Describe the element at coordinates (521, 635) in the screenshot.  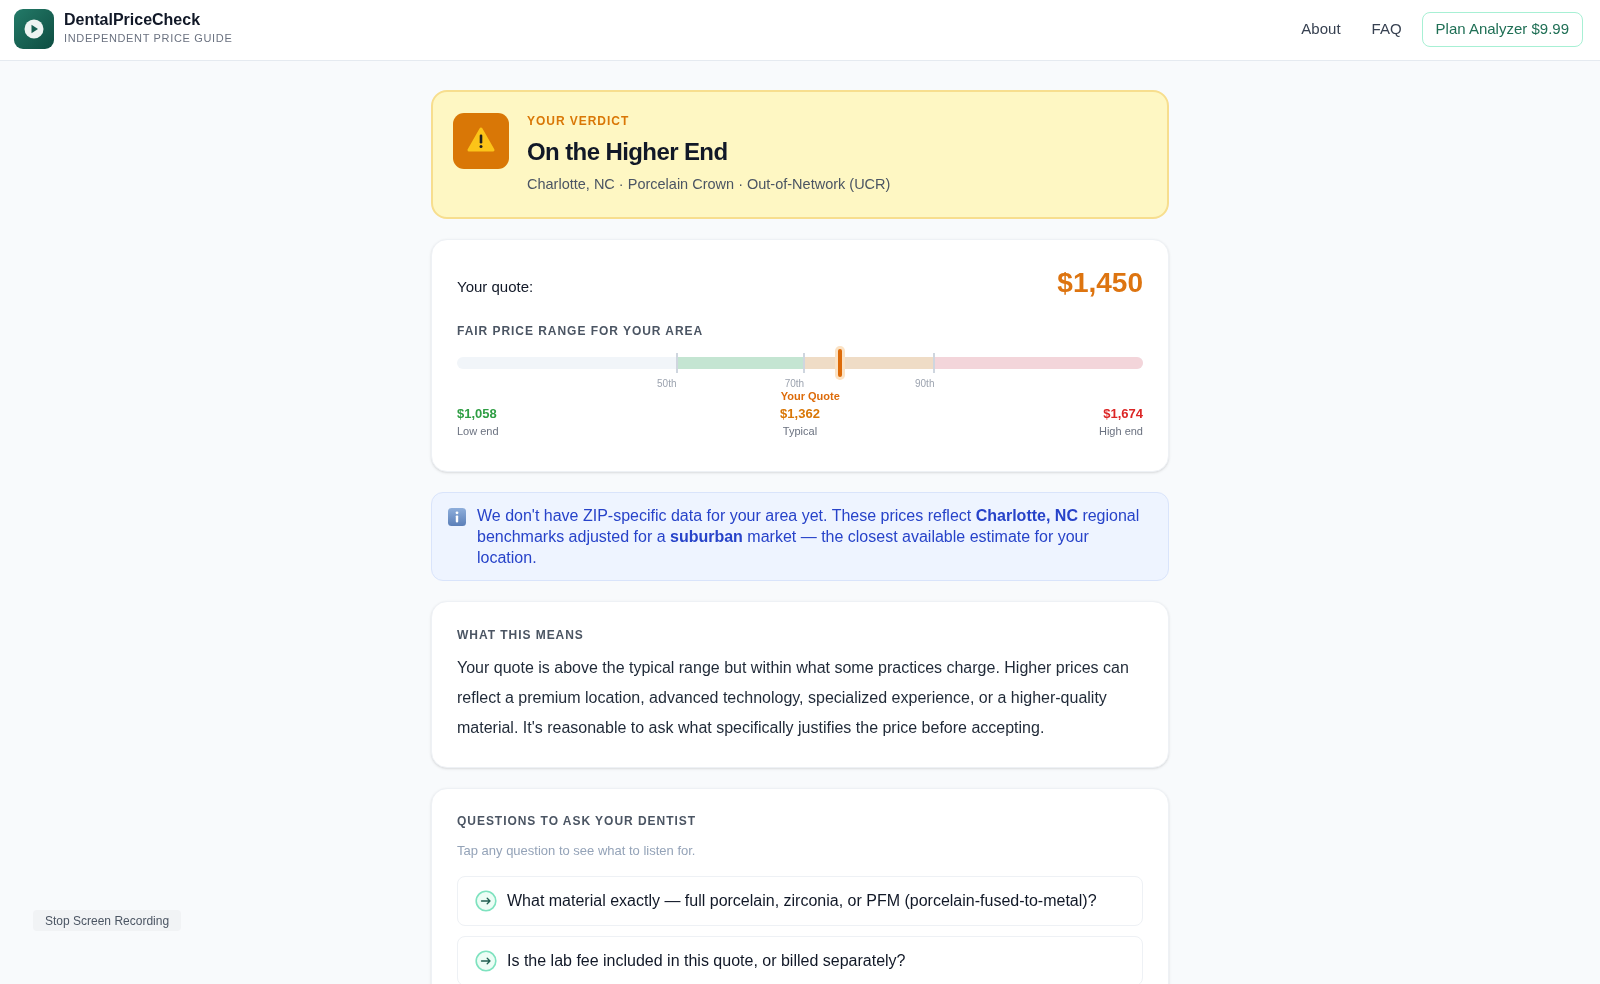
I see `meaning-title: WHAT THIS MEANS` at that location.